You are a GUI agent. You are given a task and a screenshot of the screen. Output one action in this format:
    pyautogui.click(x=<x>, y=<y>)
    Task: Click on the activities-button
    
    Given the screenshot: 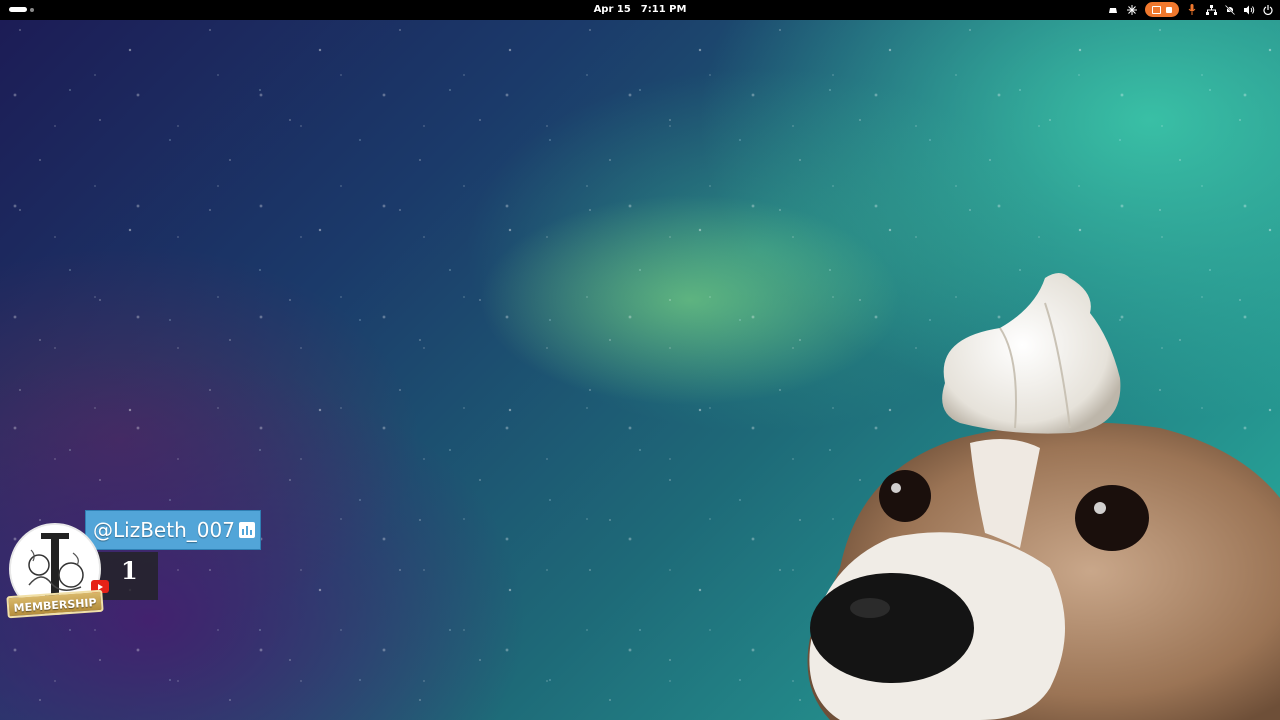 What is the action you would take?
    pyautogui.click(x=21, y=9)
    